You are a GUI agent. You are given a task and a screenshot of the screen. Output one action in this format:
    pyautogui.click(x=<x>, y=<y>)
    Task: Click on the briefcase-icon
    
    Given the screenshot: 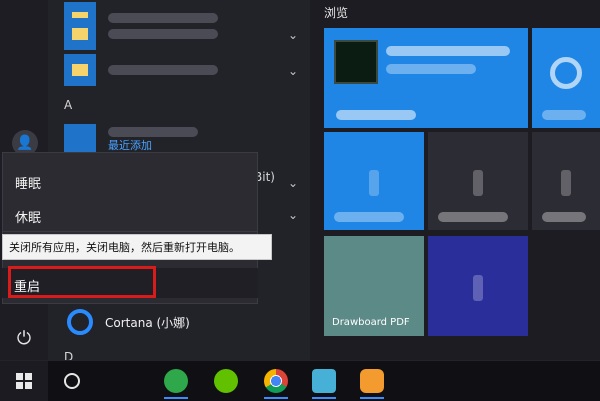 What is the action you would take?
    pyautogui.click(x=372, y=381)
    